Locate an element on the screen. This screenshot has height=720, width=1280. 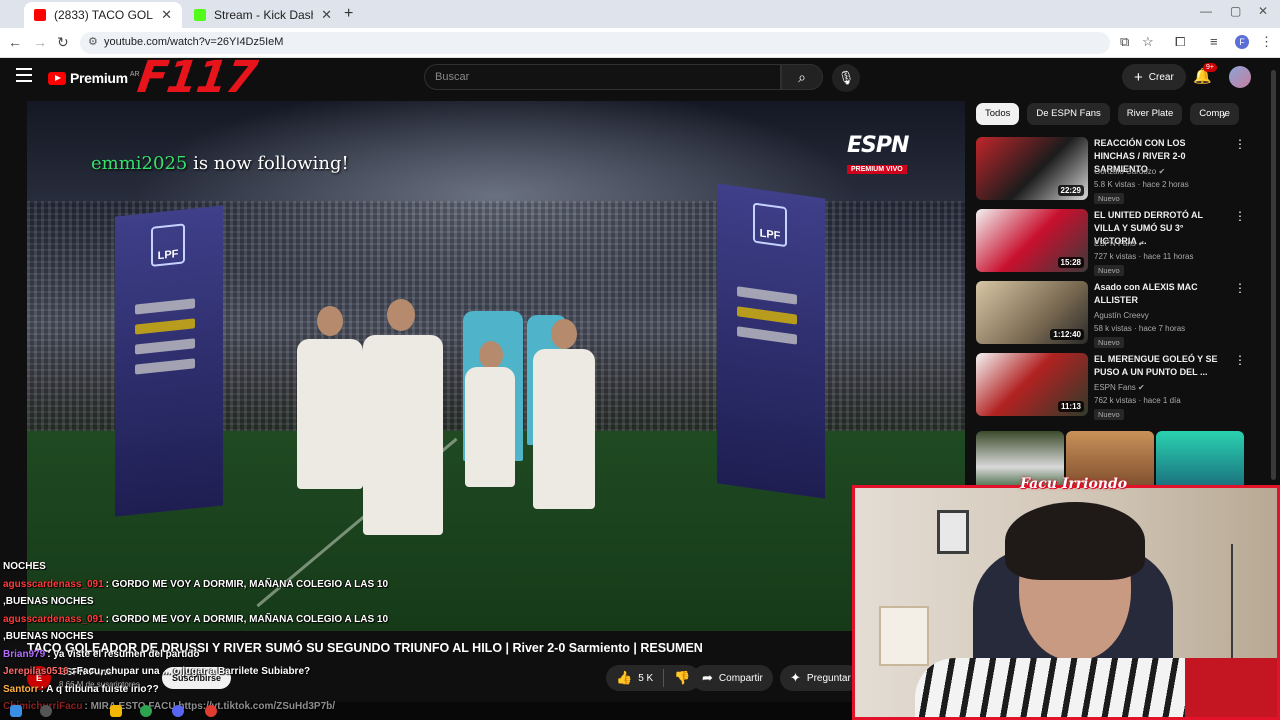
search-button: ⌕ is located at coordinates (802, 77).